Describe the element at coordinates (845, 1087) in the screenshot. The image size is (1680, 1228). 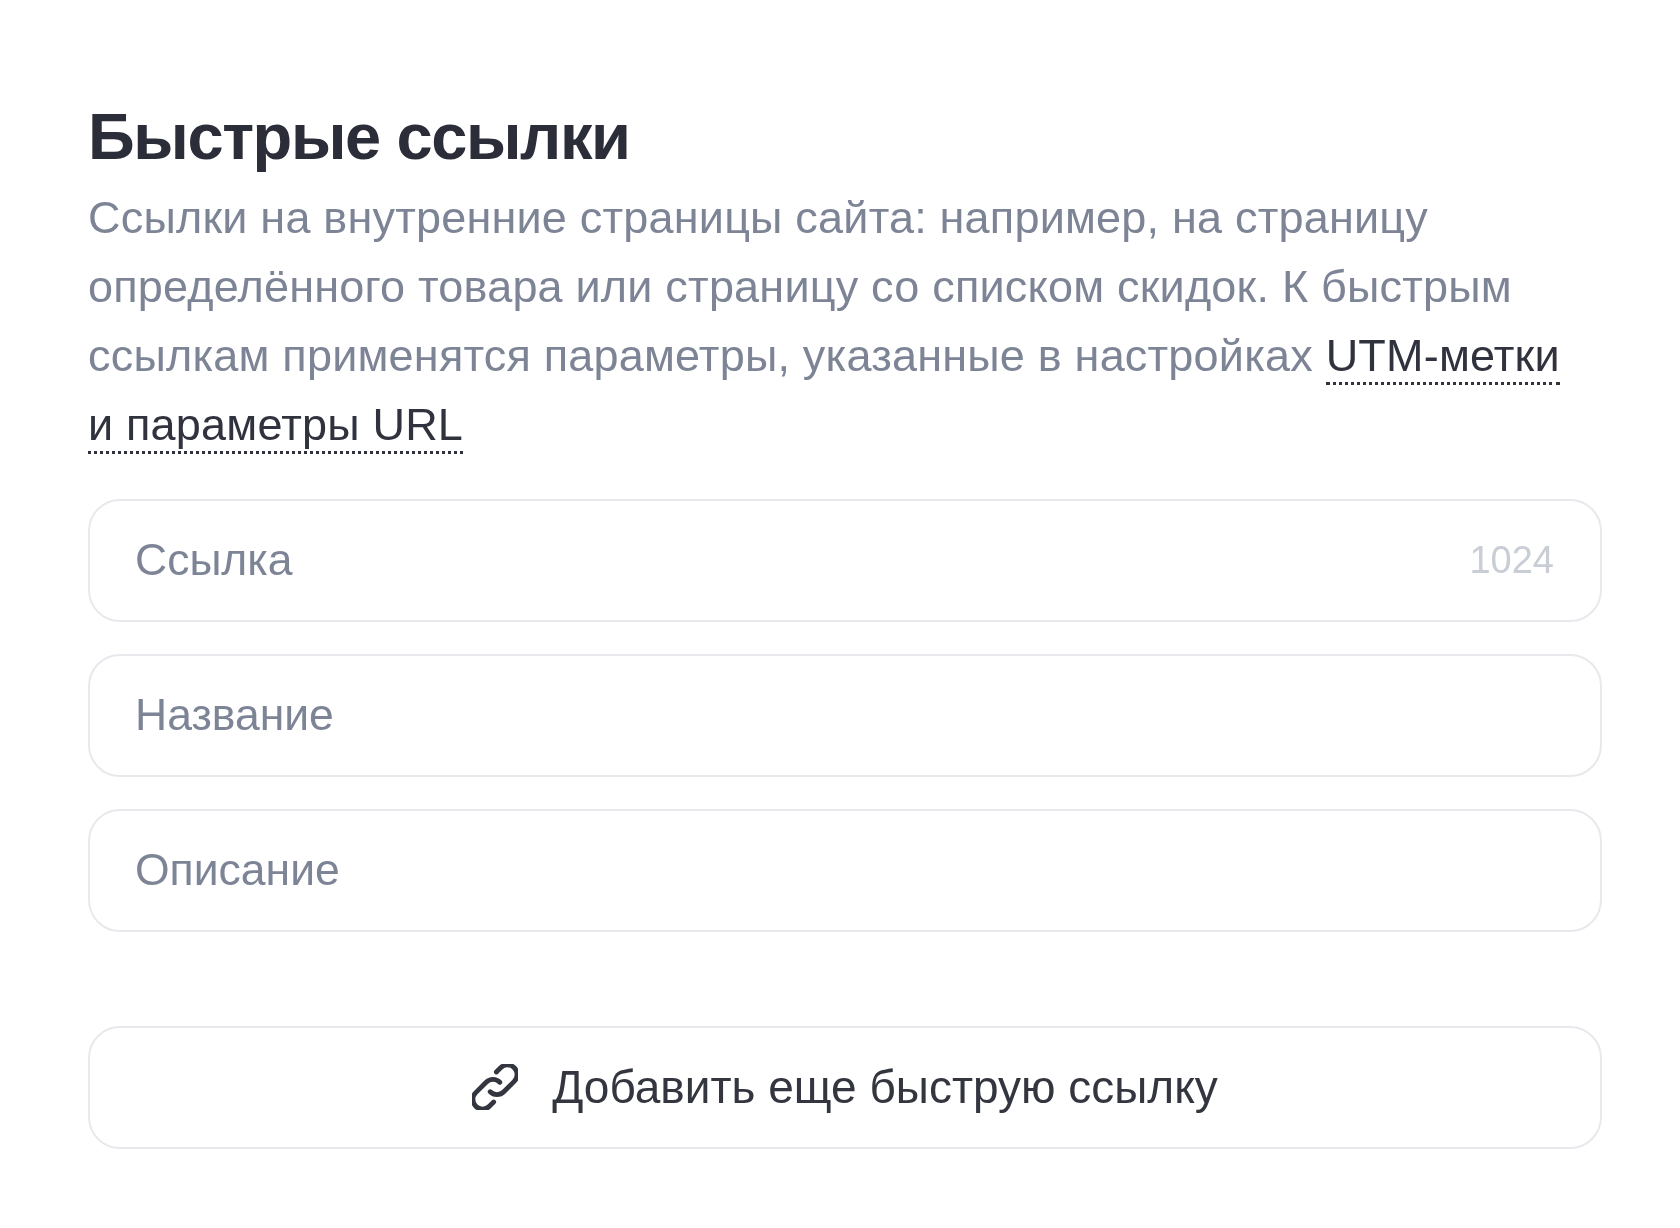
I see `add-link-button: Добавить еще быструю ссылку` at that location.